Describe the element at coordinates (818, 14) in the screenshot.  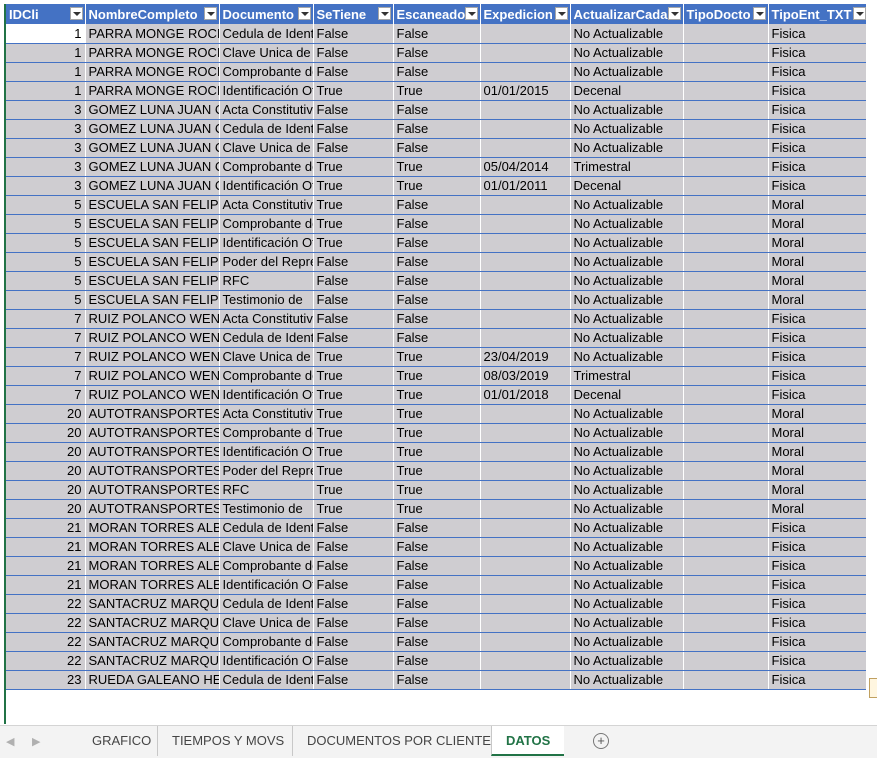
I see `column-header: TipoEnt_TXT` at that location.